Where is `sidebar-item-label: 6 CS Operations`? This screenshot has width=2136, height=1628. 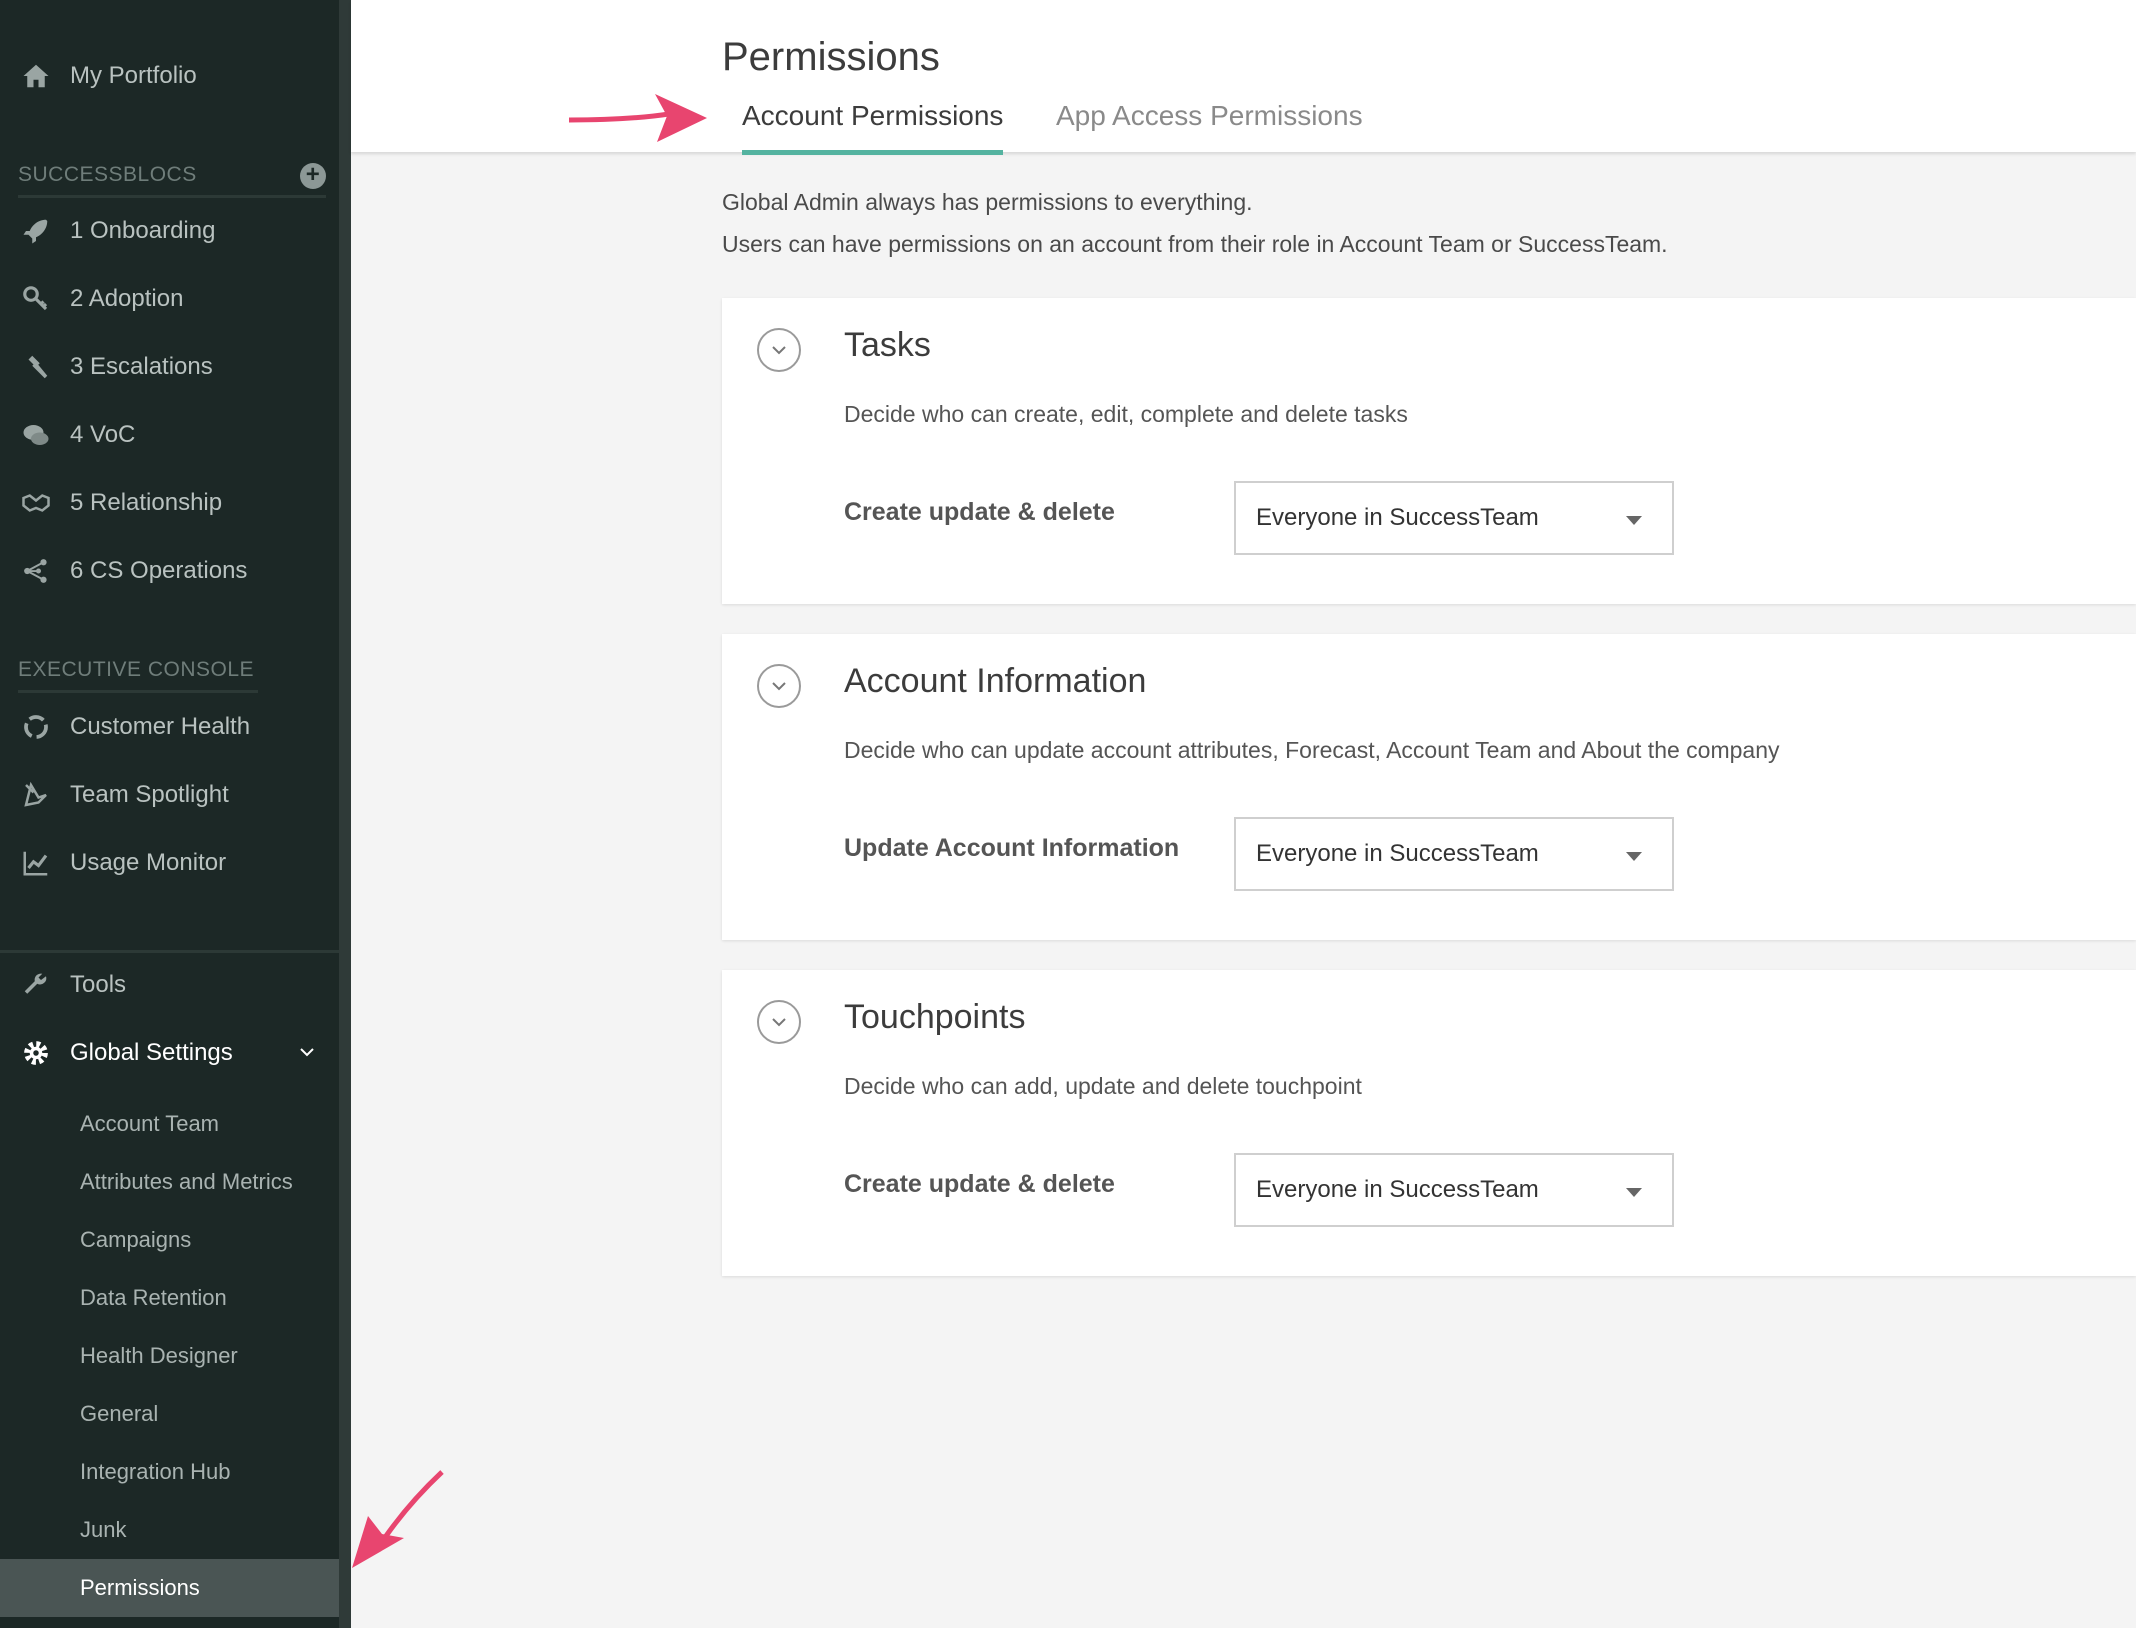 sidebar-item-label: 6 CS Operations is located at coordinates (159, 570).